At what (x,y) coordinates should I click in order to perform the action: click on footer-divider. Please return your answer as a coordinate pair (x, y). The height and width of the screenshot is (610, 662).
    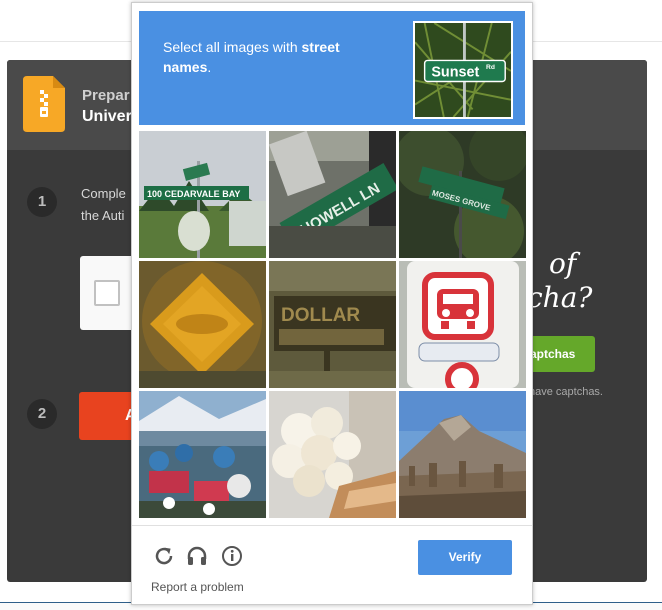
    Looking at the image, I should click on (332, 525).